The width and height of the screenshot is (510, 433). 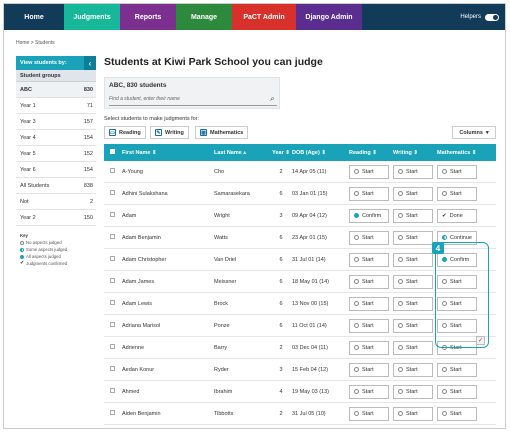 What do you see at coordinates (131, 391) in the screenshot?
I see `first-name: Ahmed` at bounding box center [131, 391].